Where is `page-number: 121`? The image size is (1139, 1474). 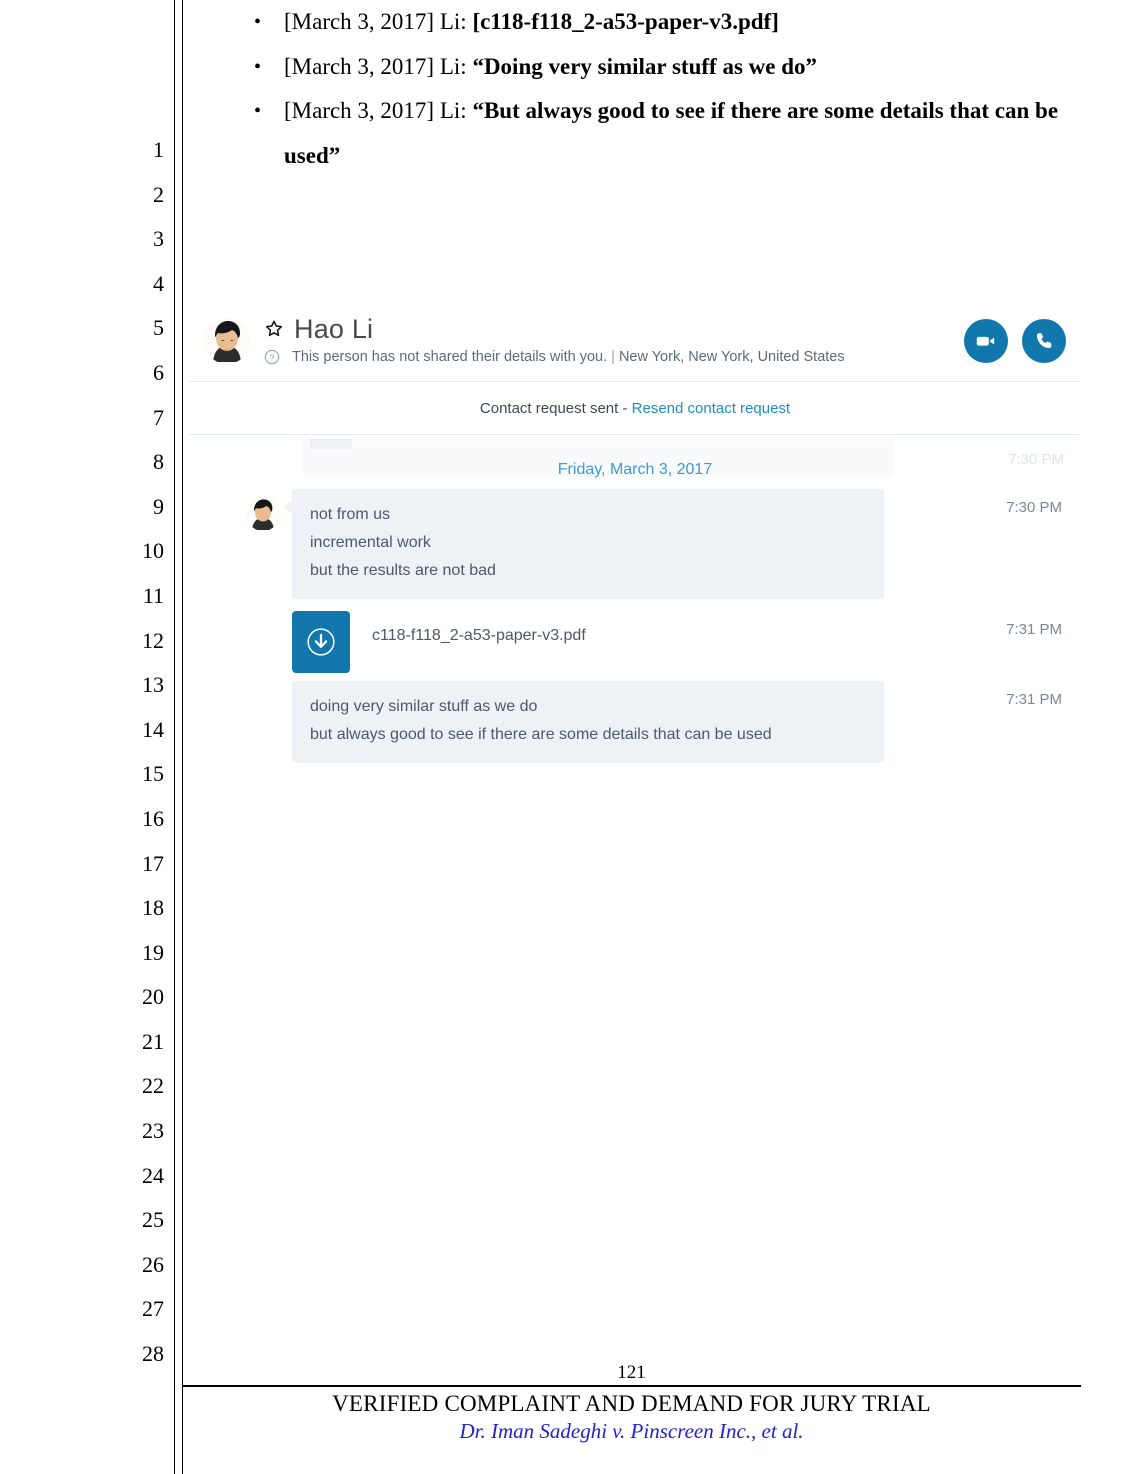
page-number: 121 is located at coordinates (631, 1372).